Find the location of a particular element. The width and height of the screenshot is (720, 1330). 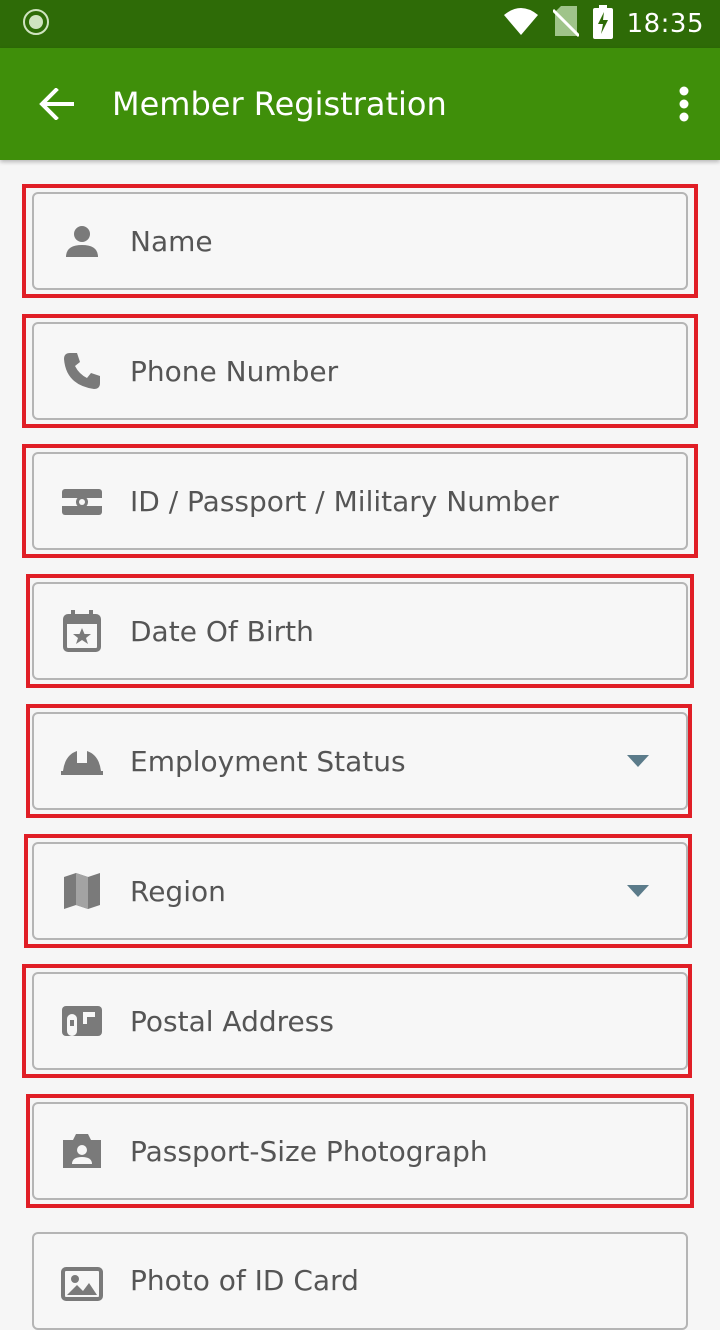

region-dropdown: Region is located at coordinates (360, 891).